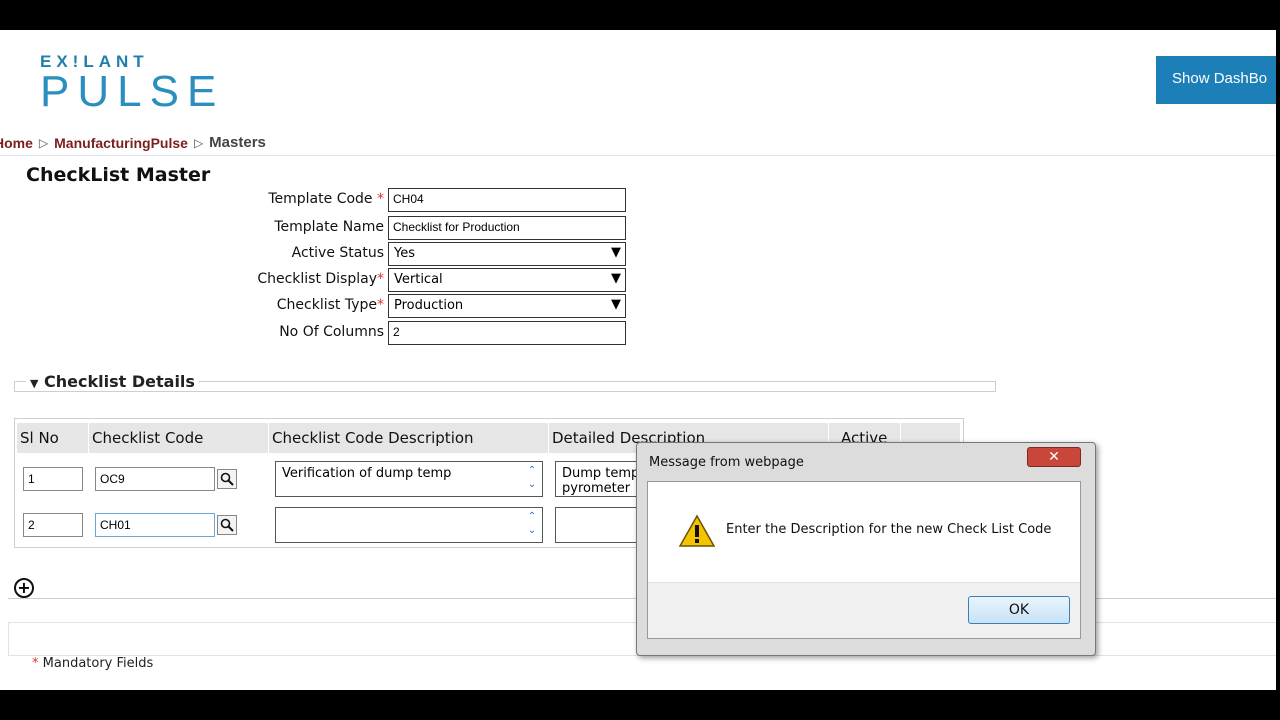 This screenshot has width=1280, height=720. Describe the element at coordinates (409, 525) in the screenshot. I see `row-2-description-textarea: ⌃ ⌄` at that location.